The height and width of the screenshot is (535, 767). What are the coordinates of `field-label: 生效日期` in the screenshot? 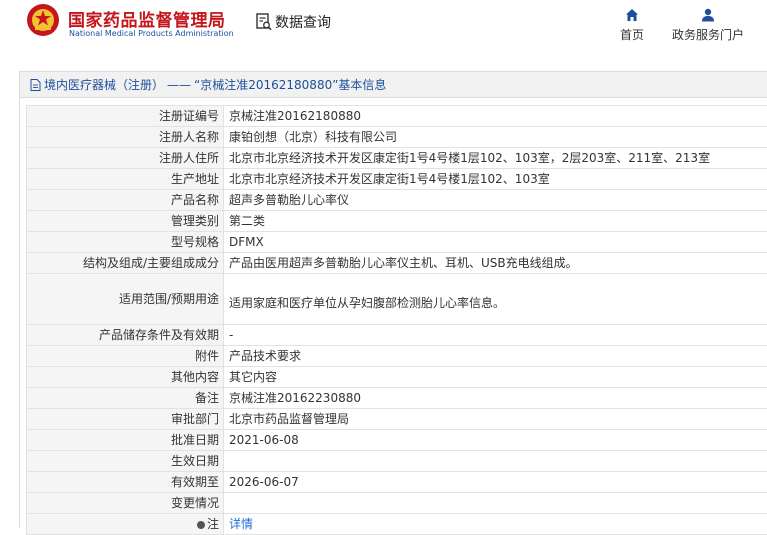 It's located at (125, 461).